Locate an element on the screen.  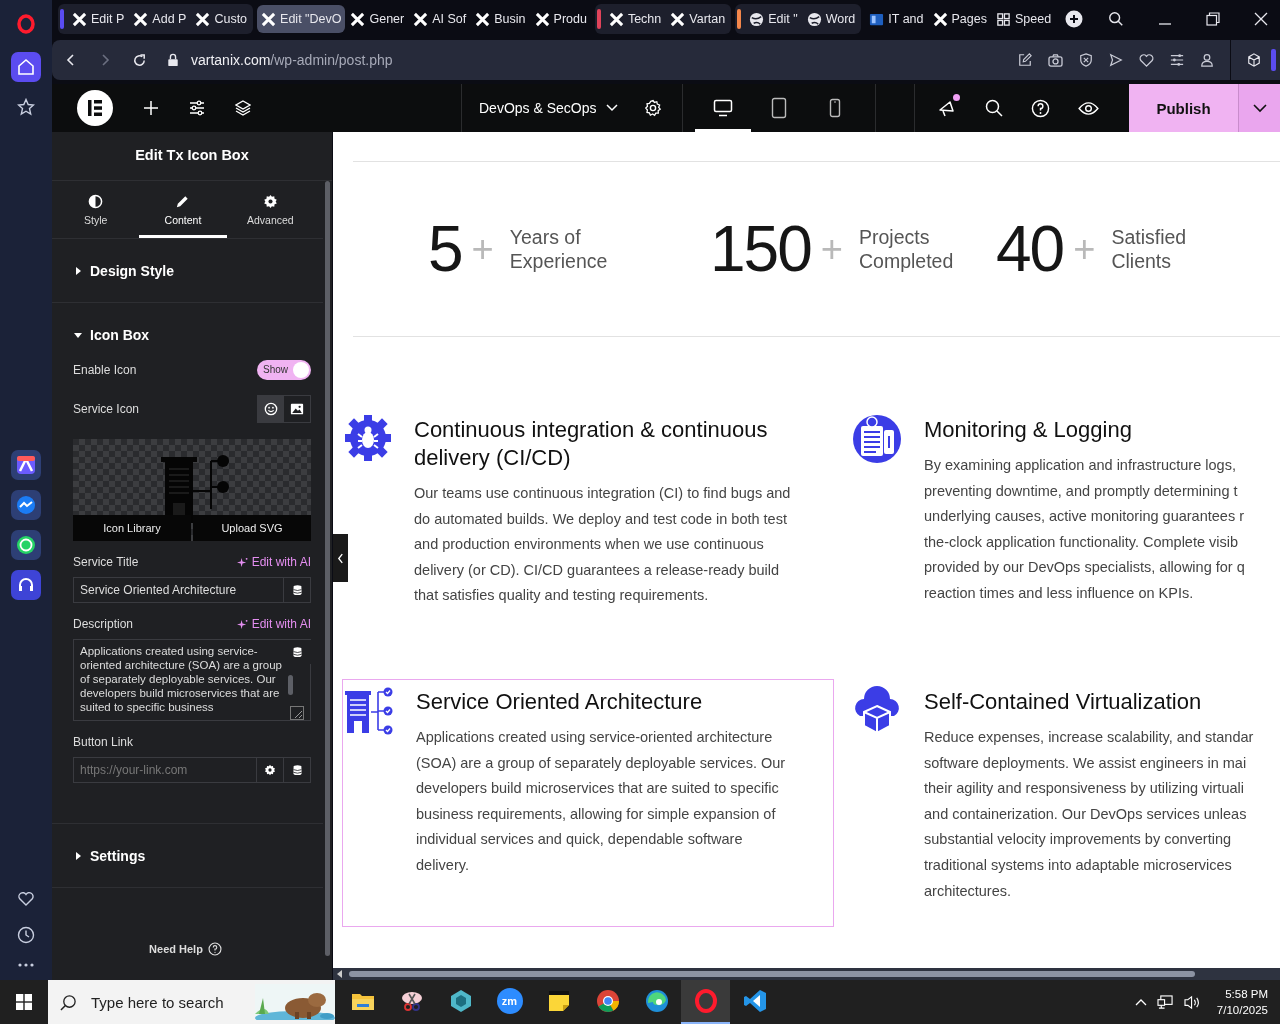
network-icon is located at coordinates (1165, 1002).